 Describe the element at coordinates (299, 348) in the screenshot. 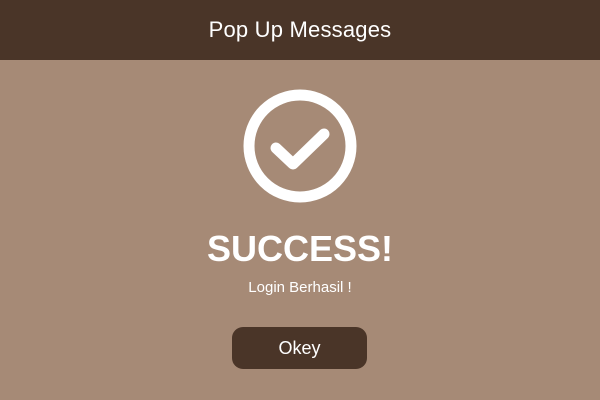

I see `okey-button: Okey` at that location.